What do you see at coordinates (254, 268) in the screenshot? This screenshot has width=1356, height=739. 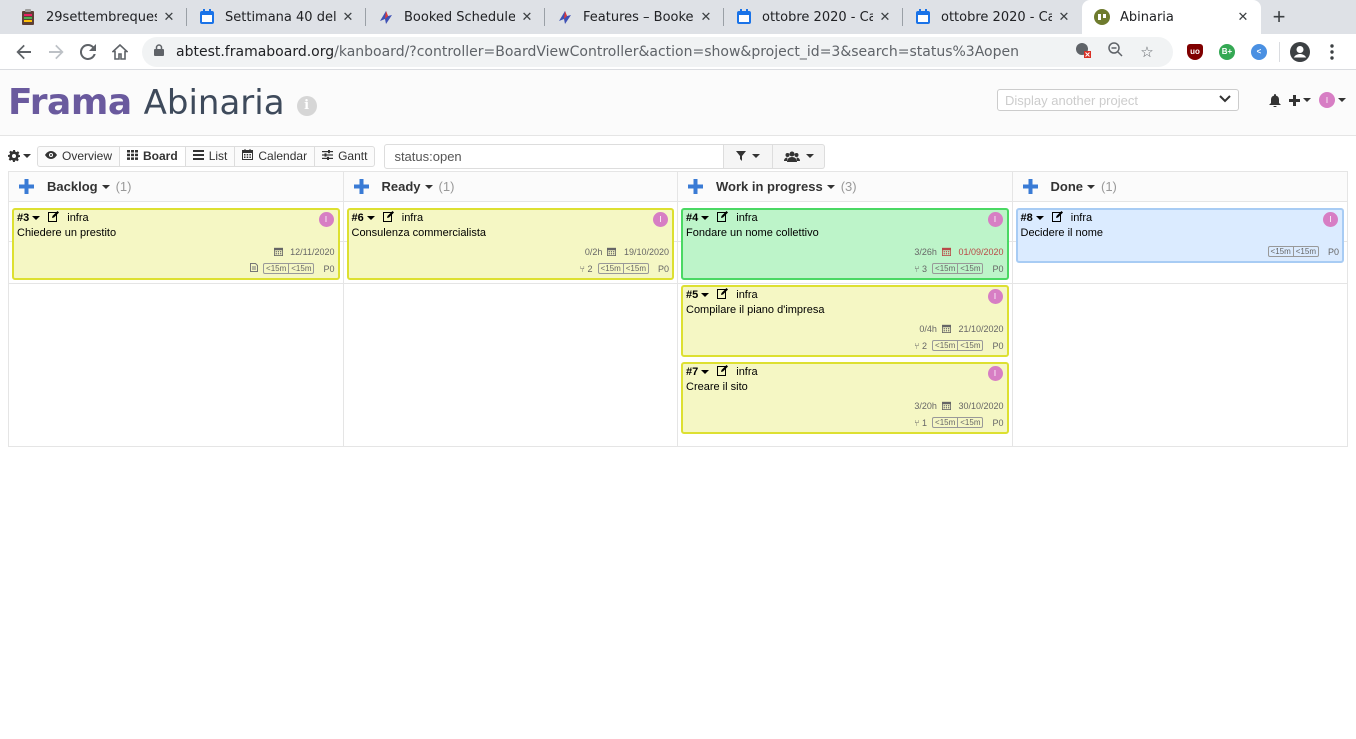 I see `attachment-icon` at bounding box center [254, 268].